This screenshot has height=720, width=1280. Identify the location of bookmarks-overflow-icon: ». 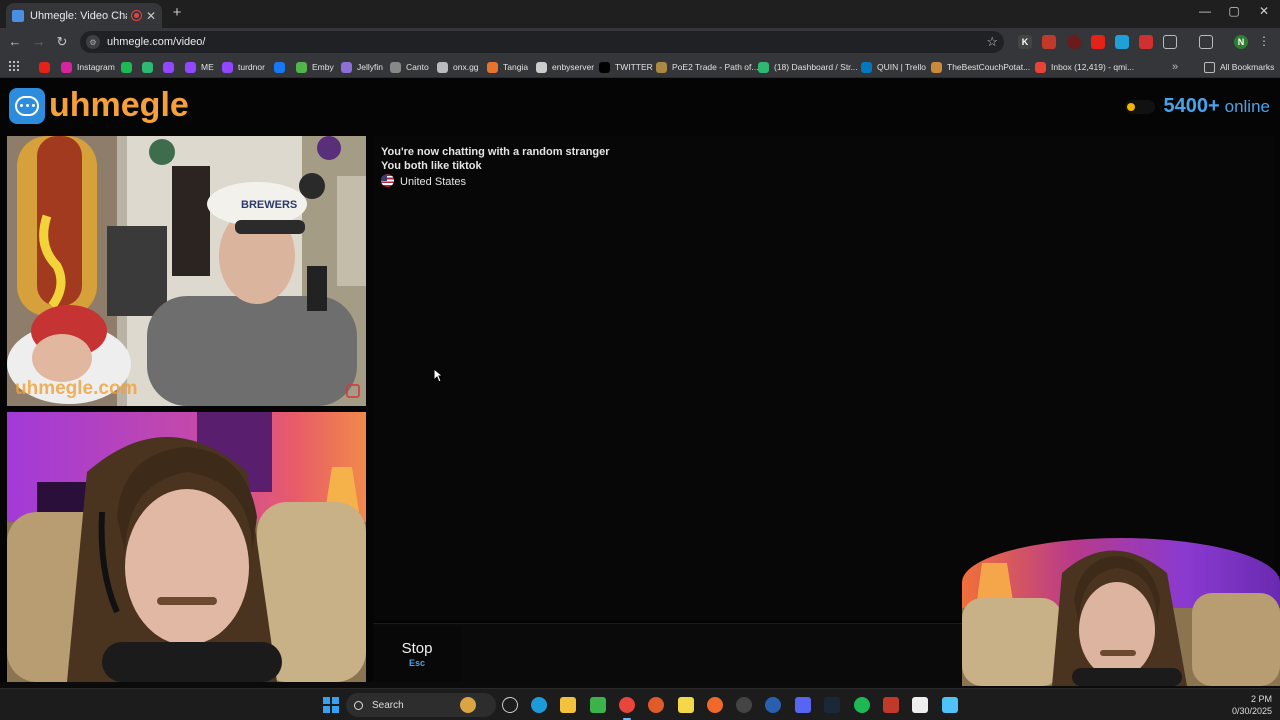
(1175, 67).